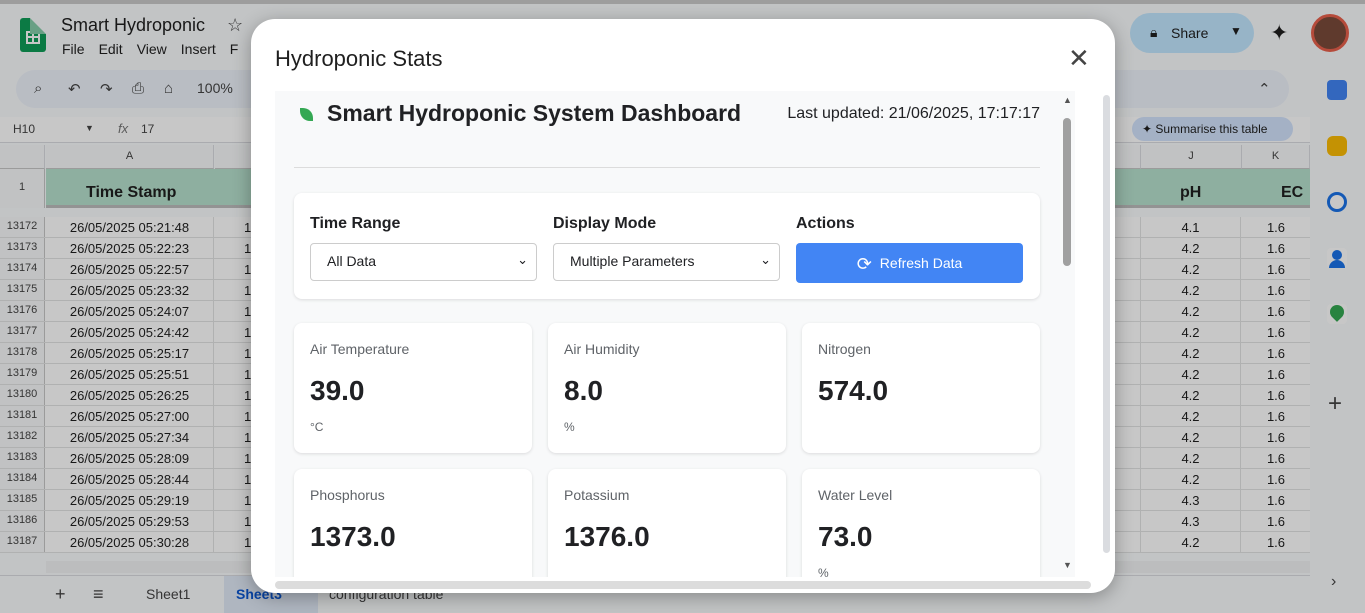 This screenshot has height=613, width=1365. What do you see at coordinates (864, 264) in the screenshot?
I see `refresh-icon: ⟳` at bounding box center [864, 264].